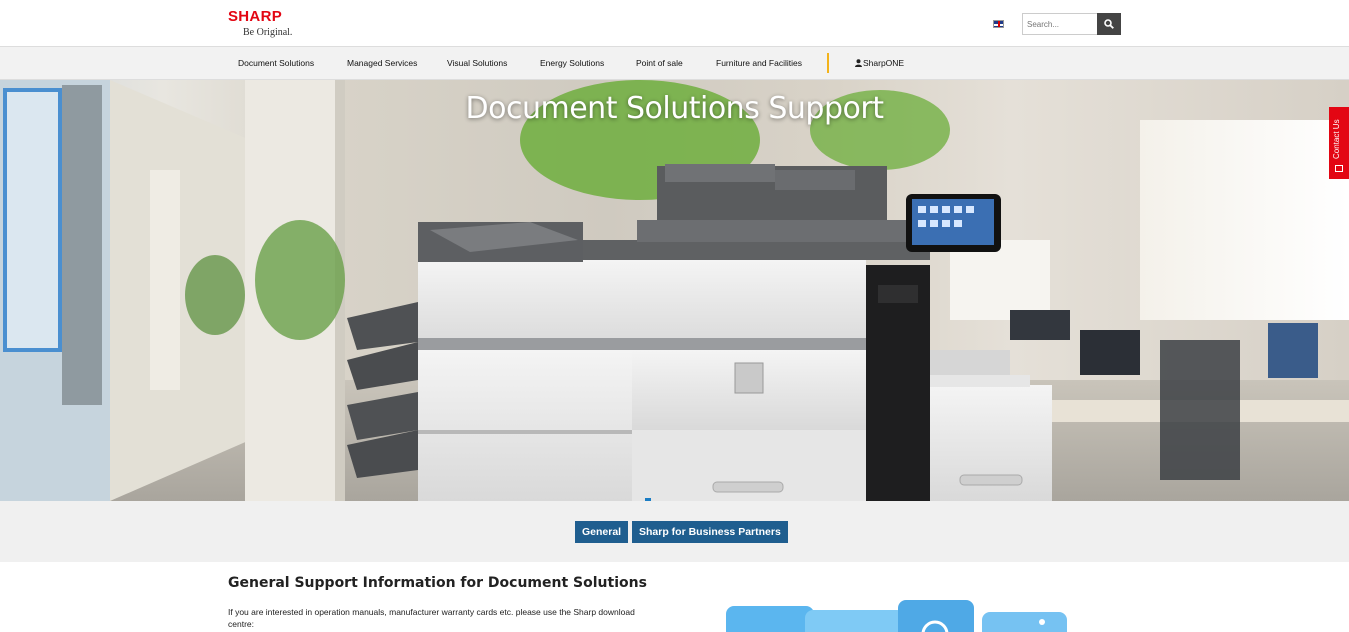 The image size is (1349, 632). Describe the element at coordinates (602, 532) in the screenshot. I see `tab-general: General` at that location.